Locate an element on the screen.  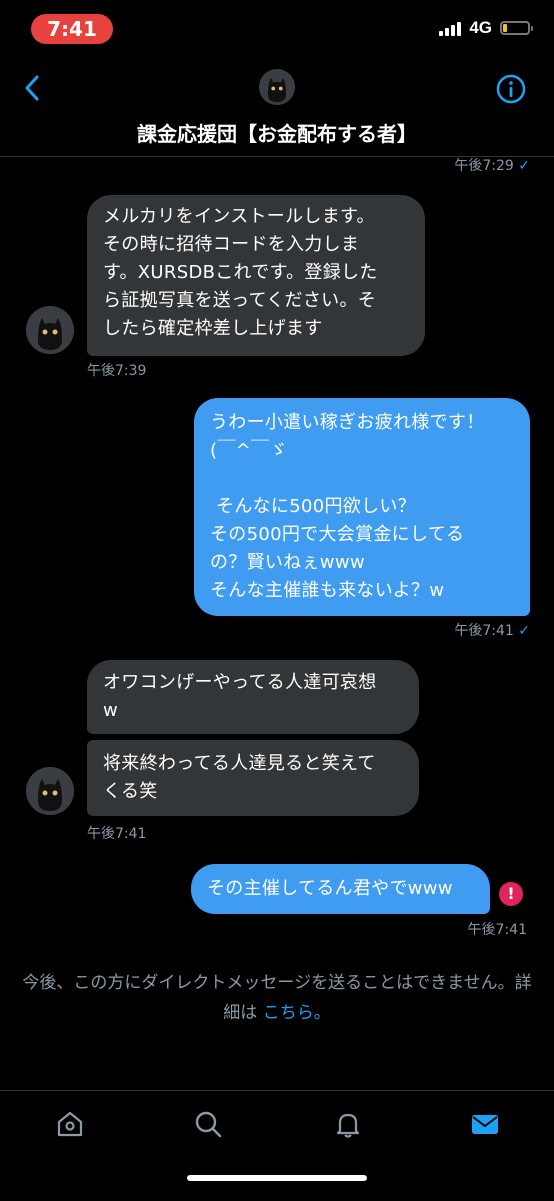
mail-icon is located at coordinates (485, 1124).